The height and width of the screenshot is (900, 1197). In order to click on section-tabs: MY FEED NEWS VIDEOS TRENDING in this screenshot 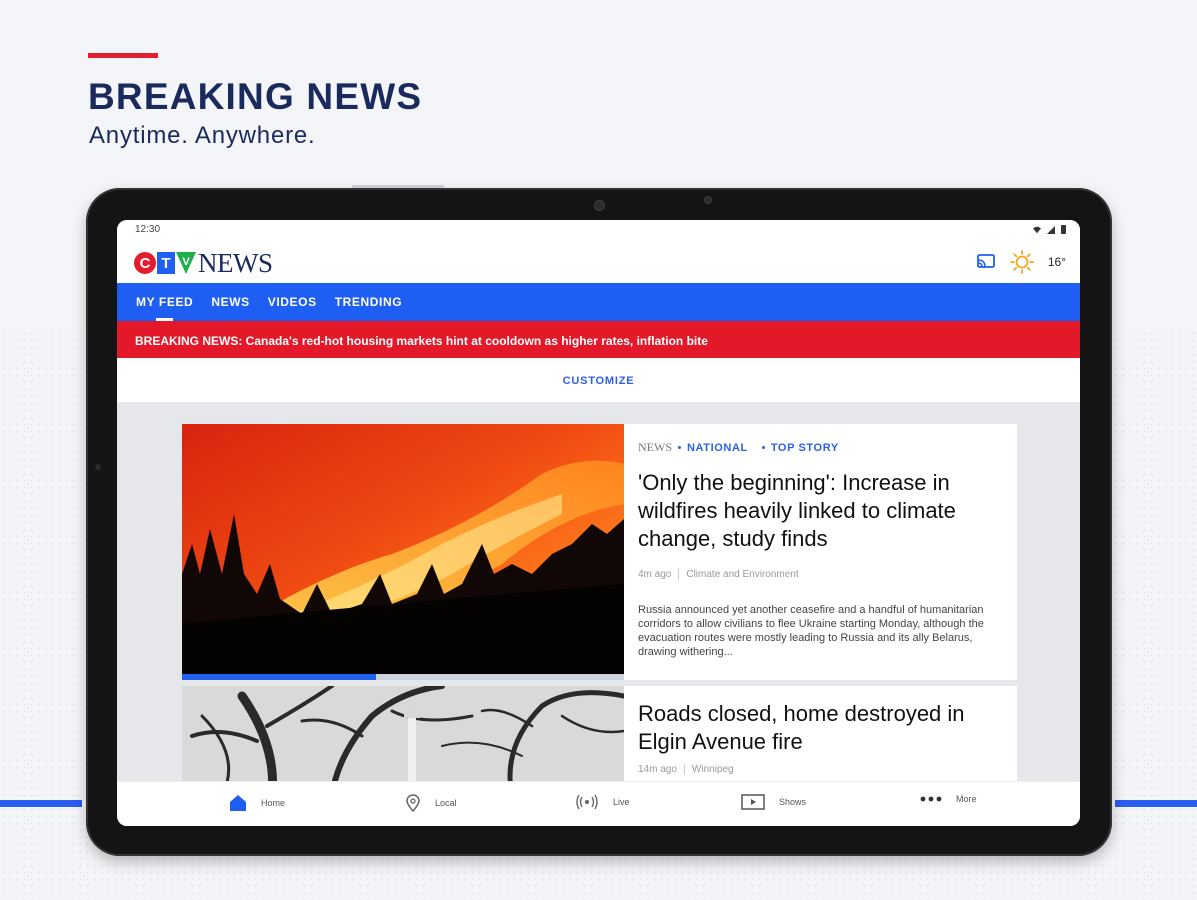, I will do `click(598, 302)`.